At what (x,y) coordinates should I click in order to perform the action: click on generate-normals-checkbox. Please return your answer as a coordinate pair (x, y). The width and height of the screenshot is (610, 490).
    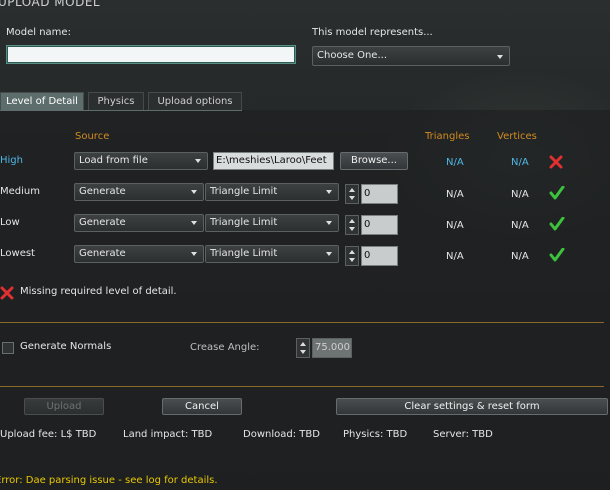
    Looking at the image, I should click on (8, 348).